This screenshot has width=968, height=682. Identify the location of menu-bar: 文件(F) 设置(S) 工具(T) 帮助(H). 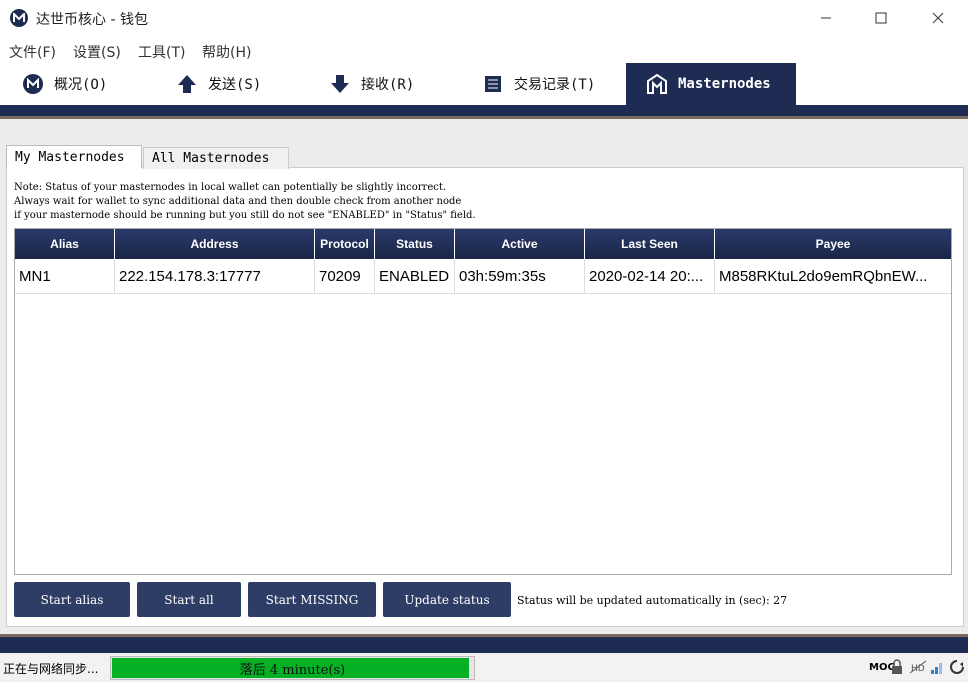
(484, 50).